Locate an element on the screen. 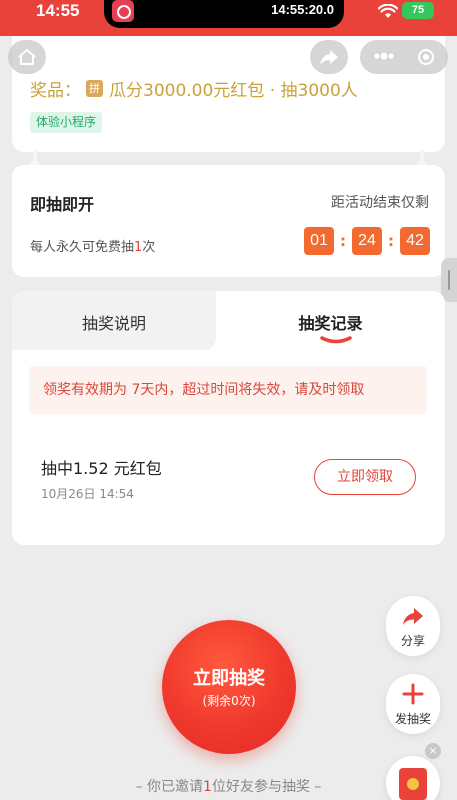  timer-minutes: 24 is located at coordinates (367, 241).